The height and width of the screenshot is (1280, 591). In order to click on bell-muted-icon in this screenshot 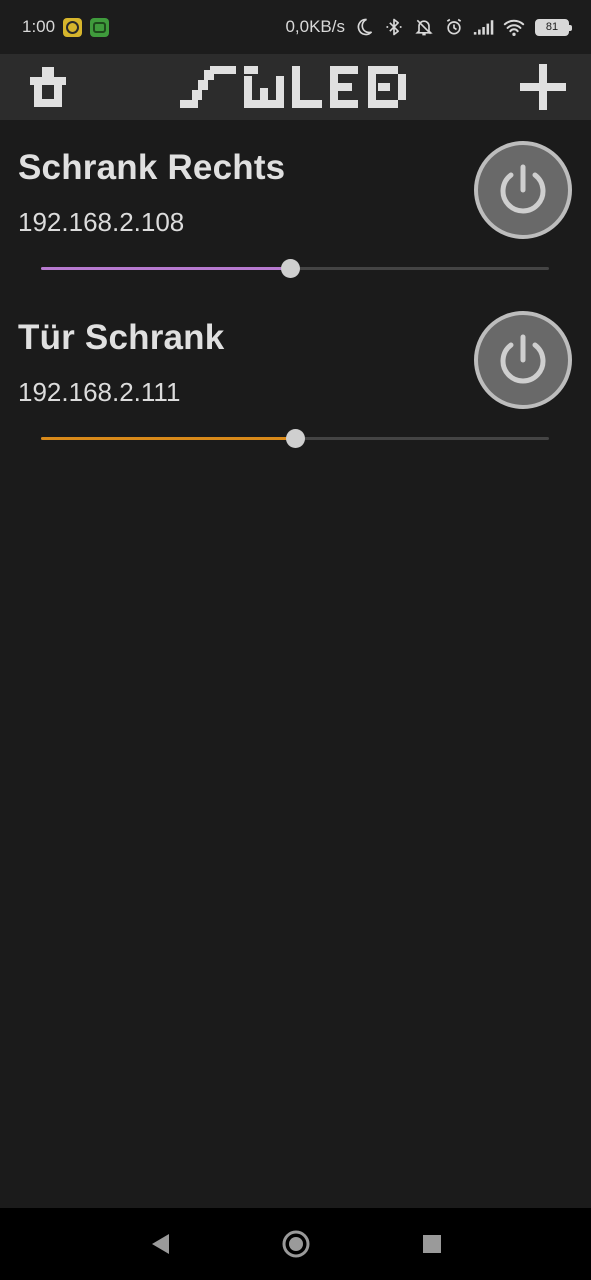, I will do `click(424, 27)`.